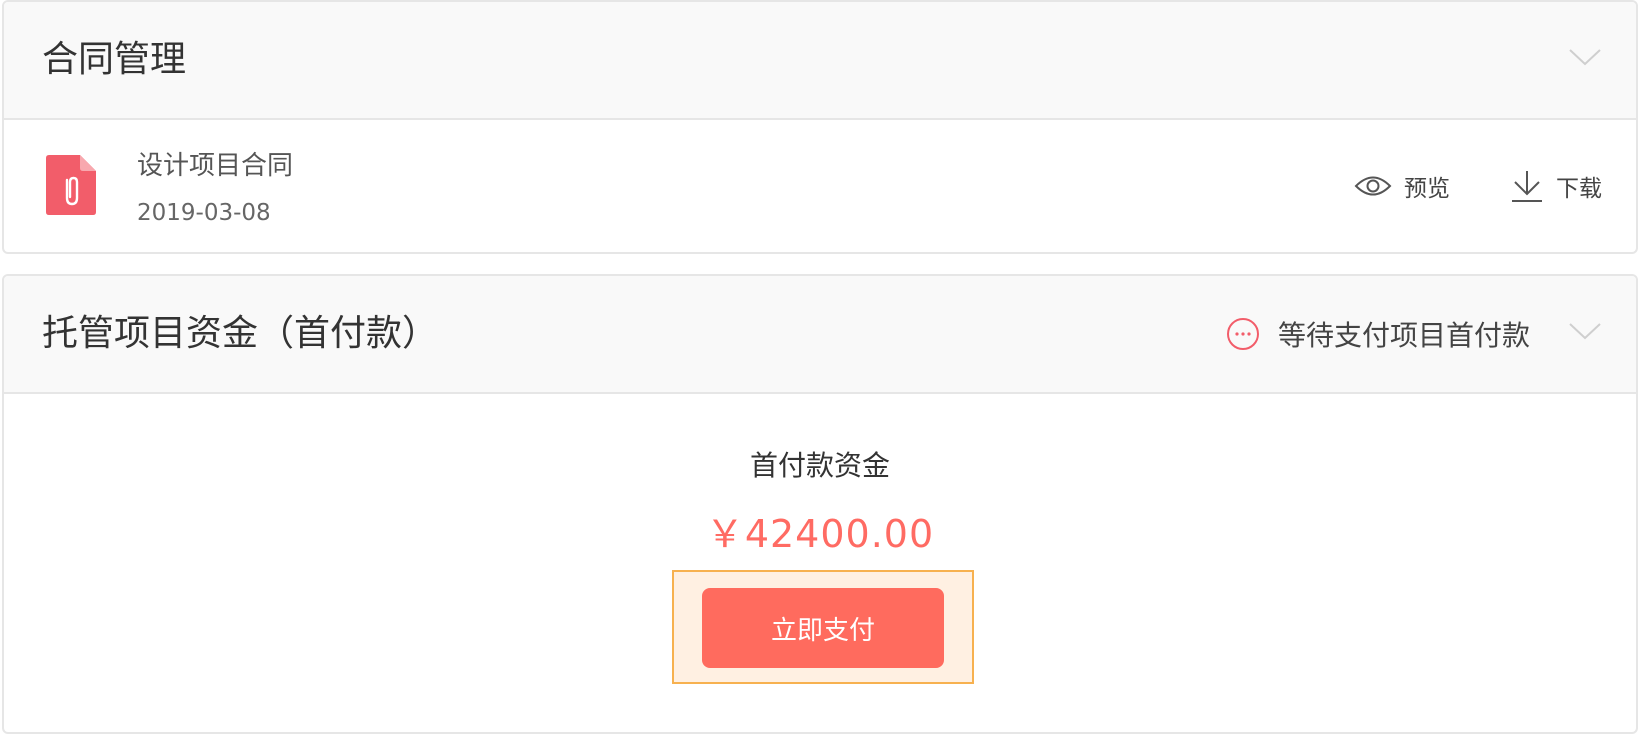 The height and width of the screenshot is (734, 1640). What do you see at coordinates (1404, 335) in the screenshot?
I see `payment-status-label: 等待支付项目首付款` at bounding box center [1404, 335].